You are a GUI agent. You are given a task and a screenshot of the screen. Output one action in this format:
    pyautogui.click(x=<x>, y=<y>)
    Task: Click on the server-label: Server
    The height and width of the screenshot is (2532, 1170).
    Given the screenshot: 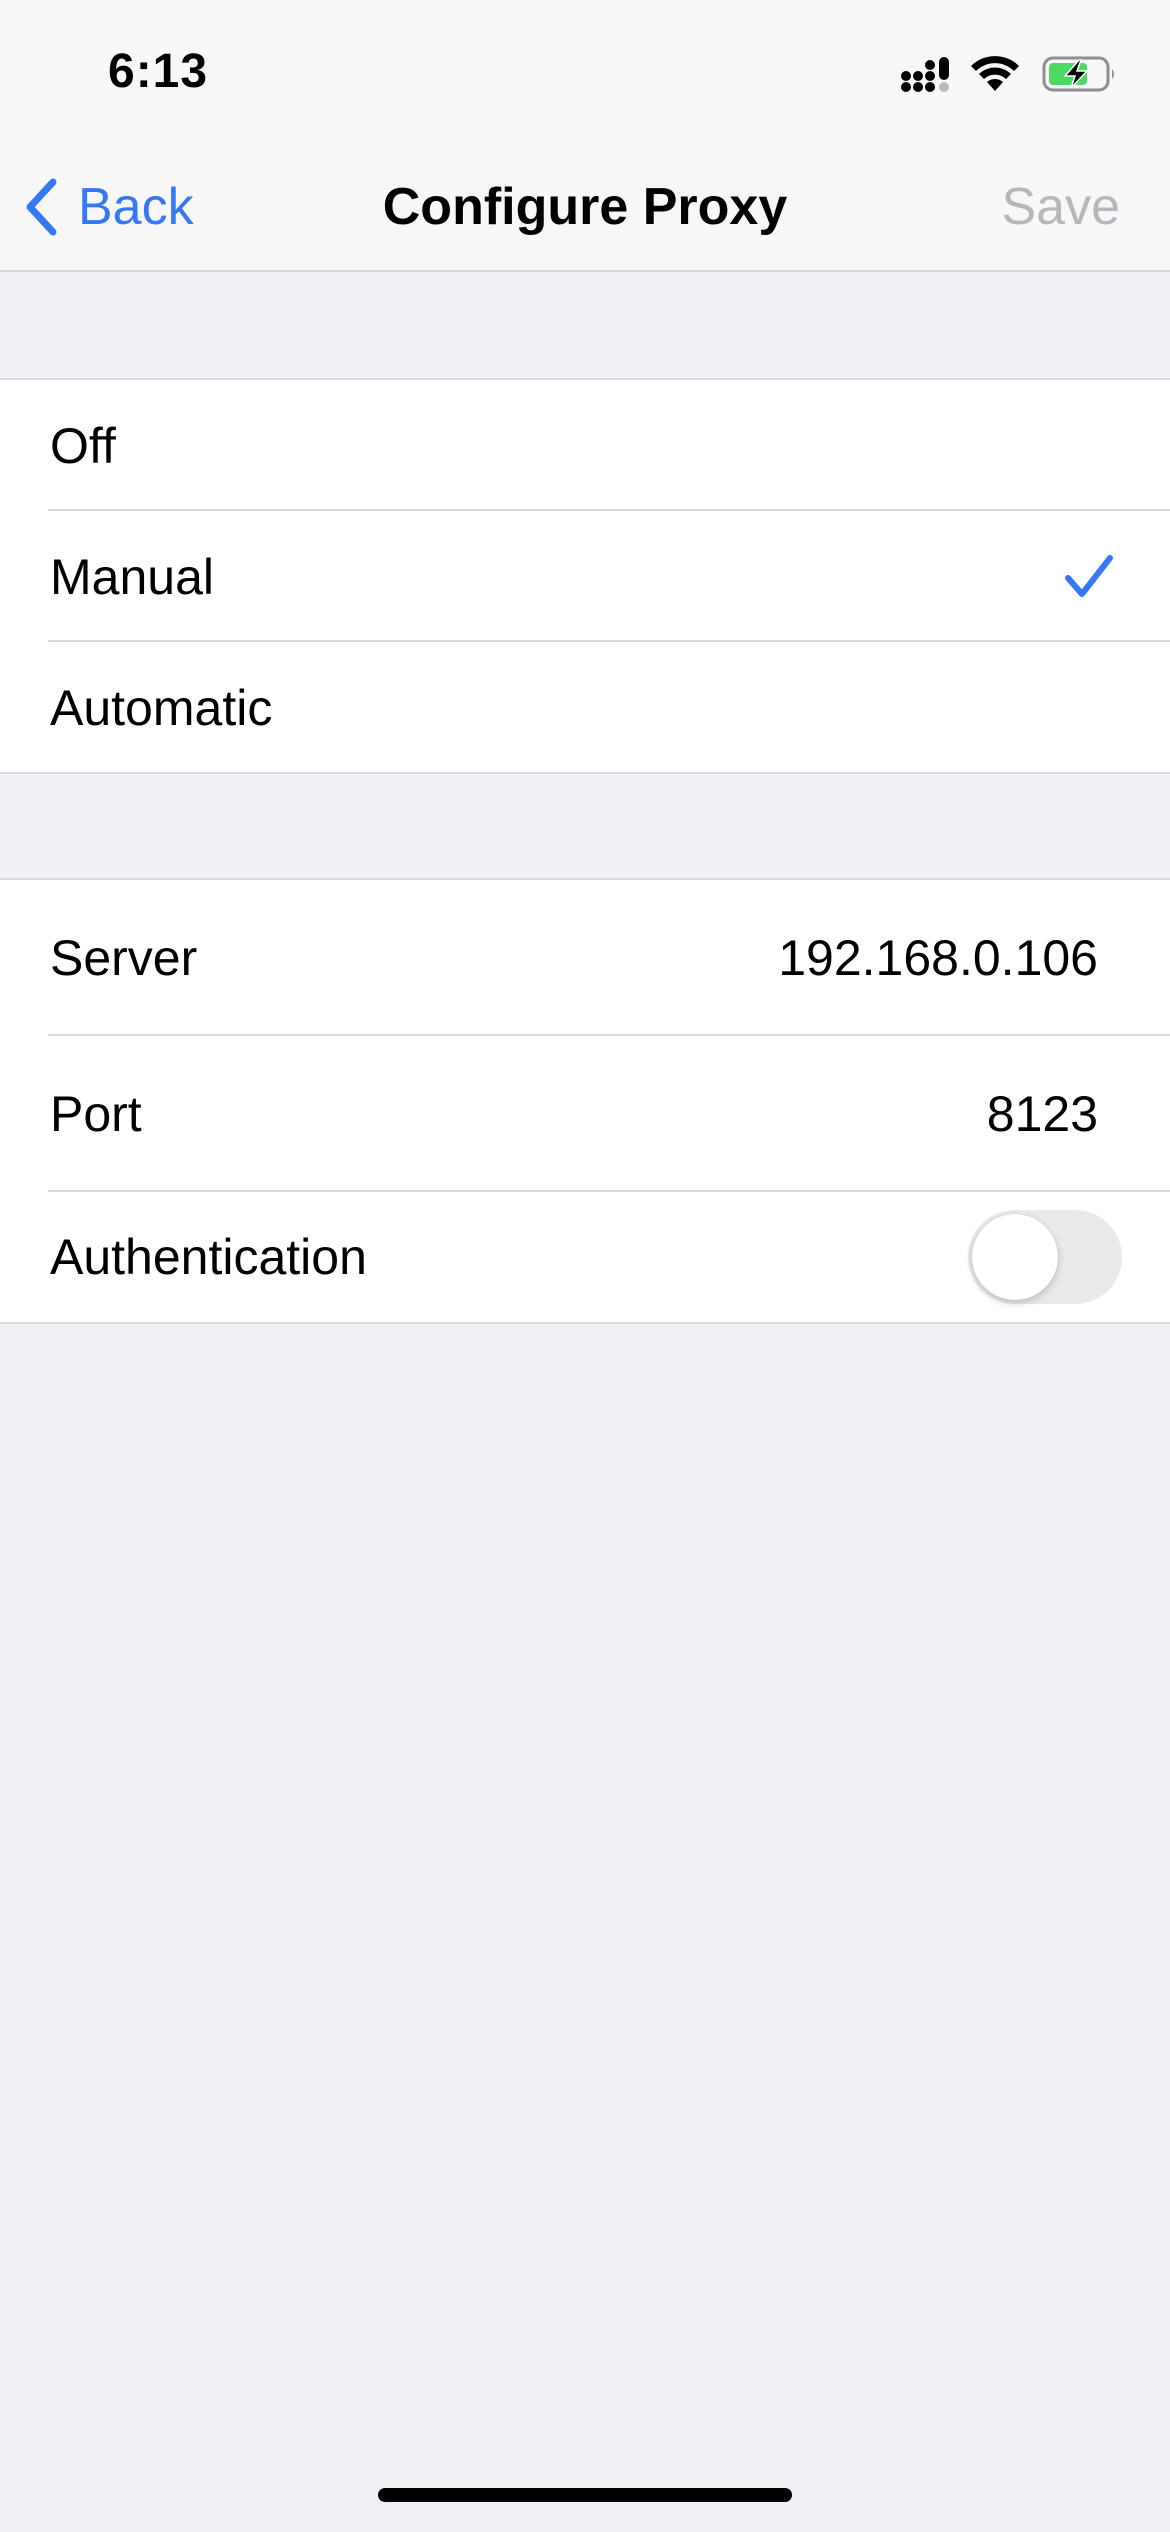 What is the action you would take?
    pyautogui.click(x=124, y=958)
    